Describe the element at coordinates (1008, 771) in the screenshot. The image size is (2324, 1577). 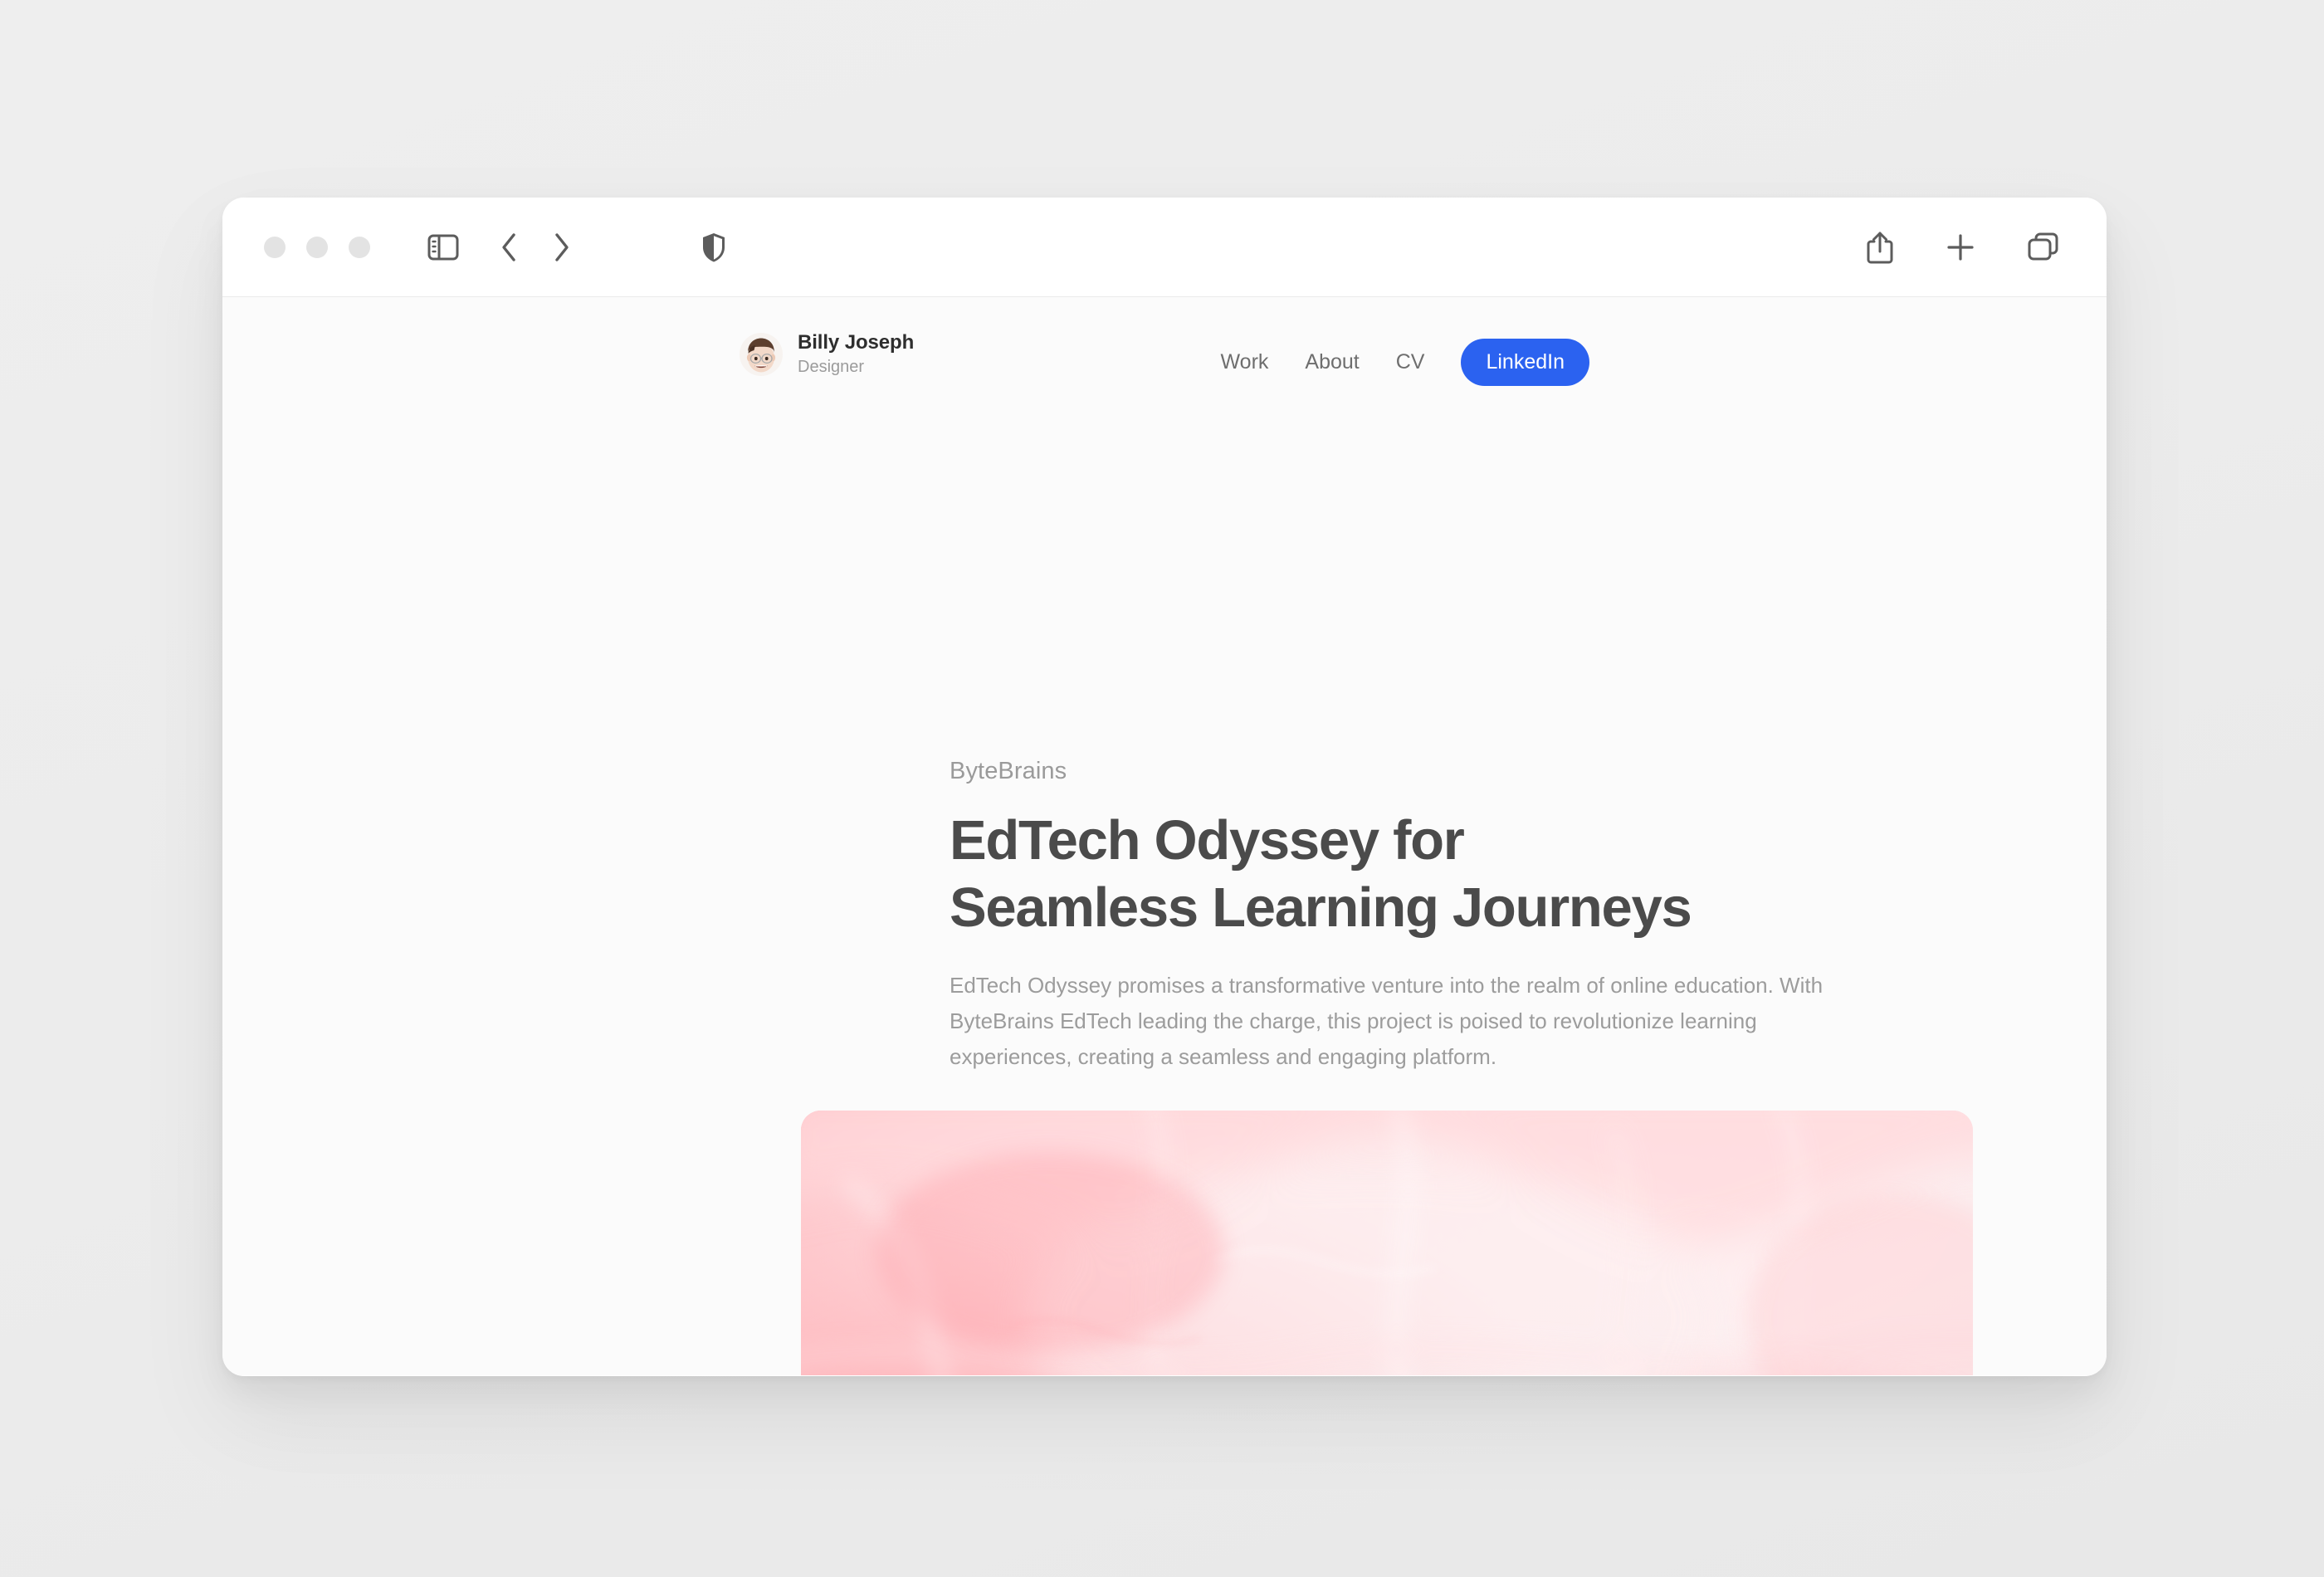
I see `project-client-label: ByteBrains` at that location.